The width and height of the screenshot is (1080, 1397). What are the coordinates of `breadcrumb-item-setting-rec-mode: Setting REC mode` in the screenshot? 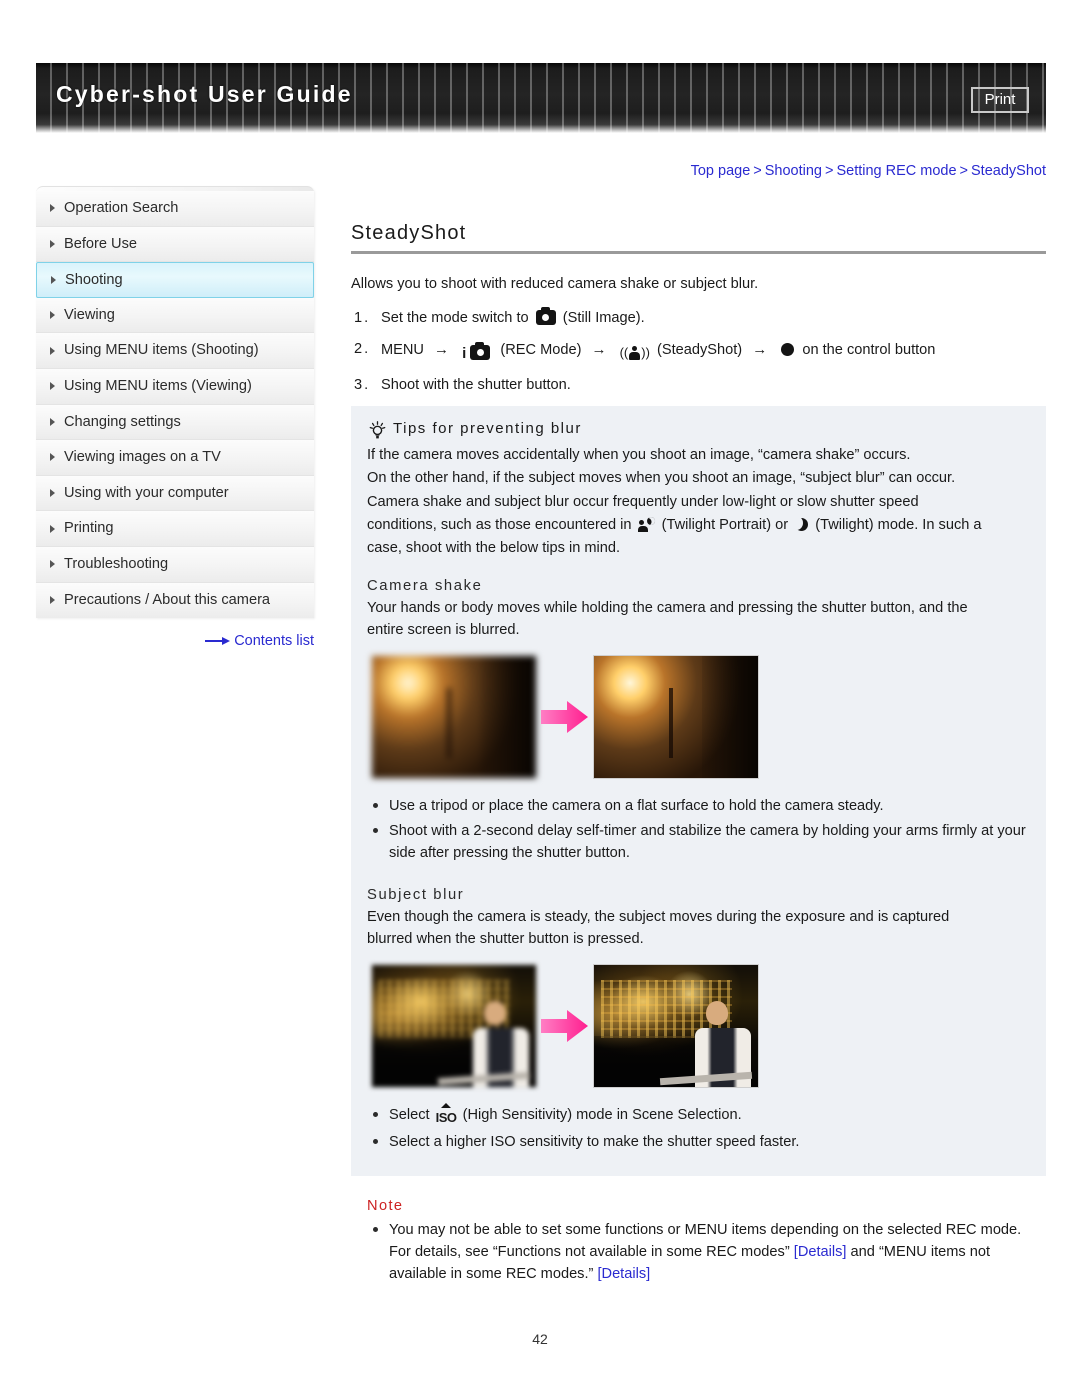 It's located at (896, 171).